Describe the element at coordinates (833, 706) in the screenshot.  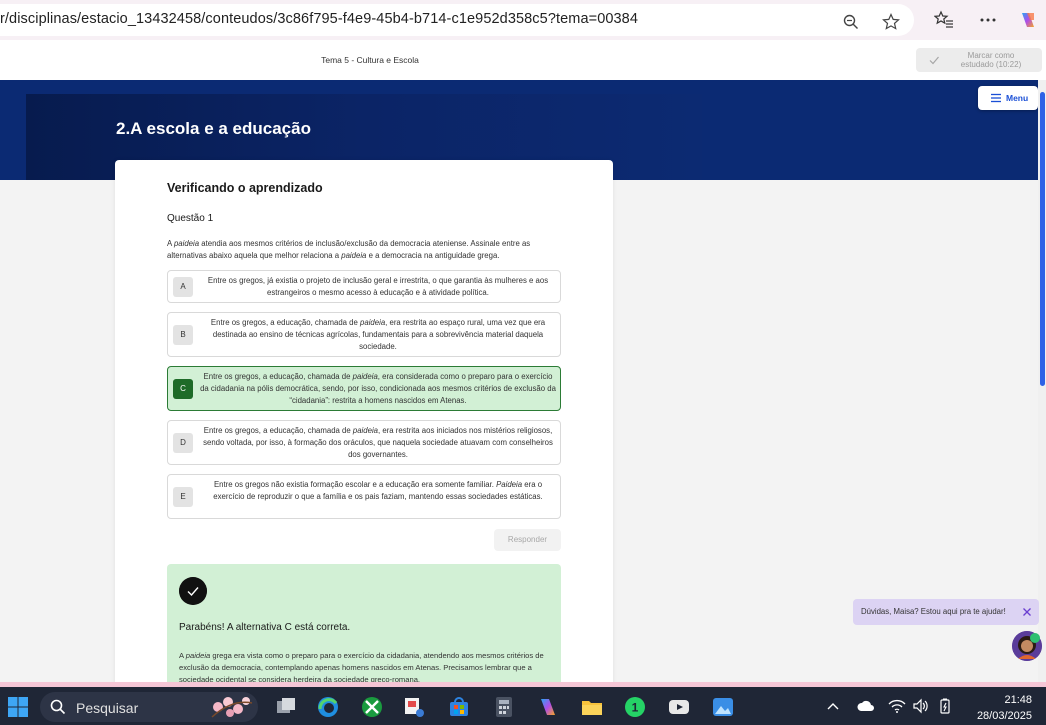
I see `chevron-up-icon` at that location.